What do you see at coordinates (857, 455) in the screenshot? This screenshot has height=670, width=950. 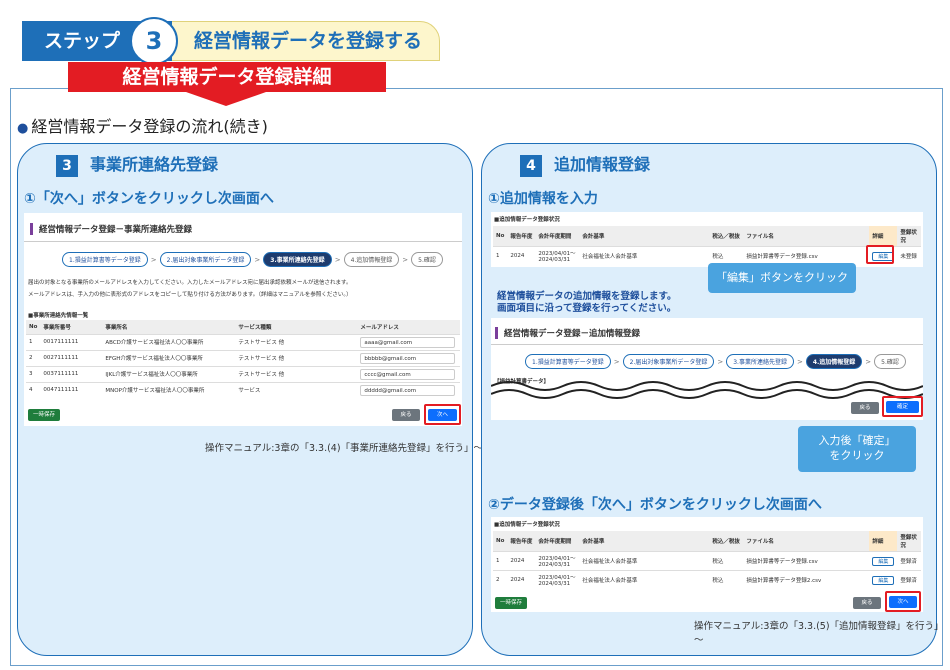 I see `confirm-callout-line-2: をクリック` at bounding box center [857, 455].